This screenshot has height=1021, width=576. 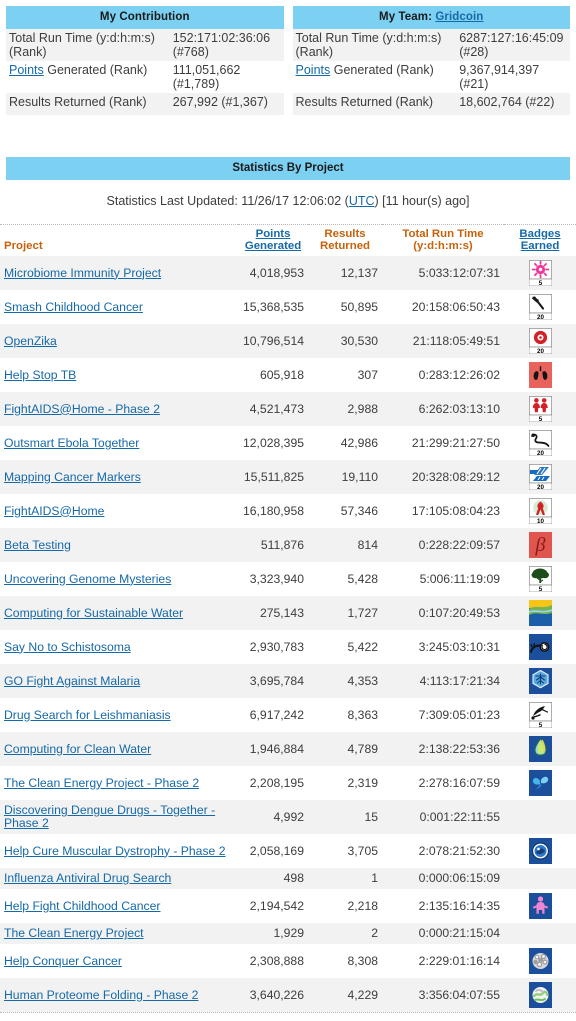 I want to click on uncovering-genome-badge: 5, so click(x=540, y=579).